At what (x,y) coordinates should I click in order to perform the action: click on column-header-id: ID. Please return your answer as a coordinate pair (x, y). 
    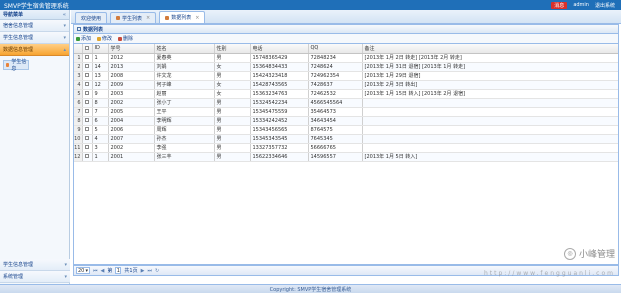
    Looking at the image, I should click on (100, 49).